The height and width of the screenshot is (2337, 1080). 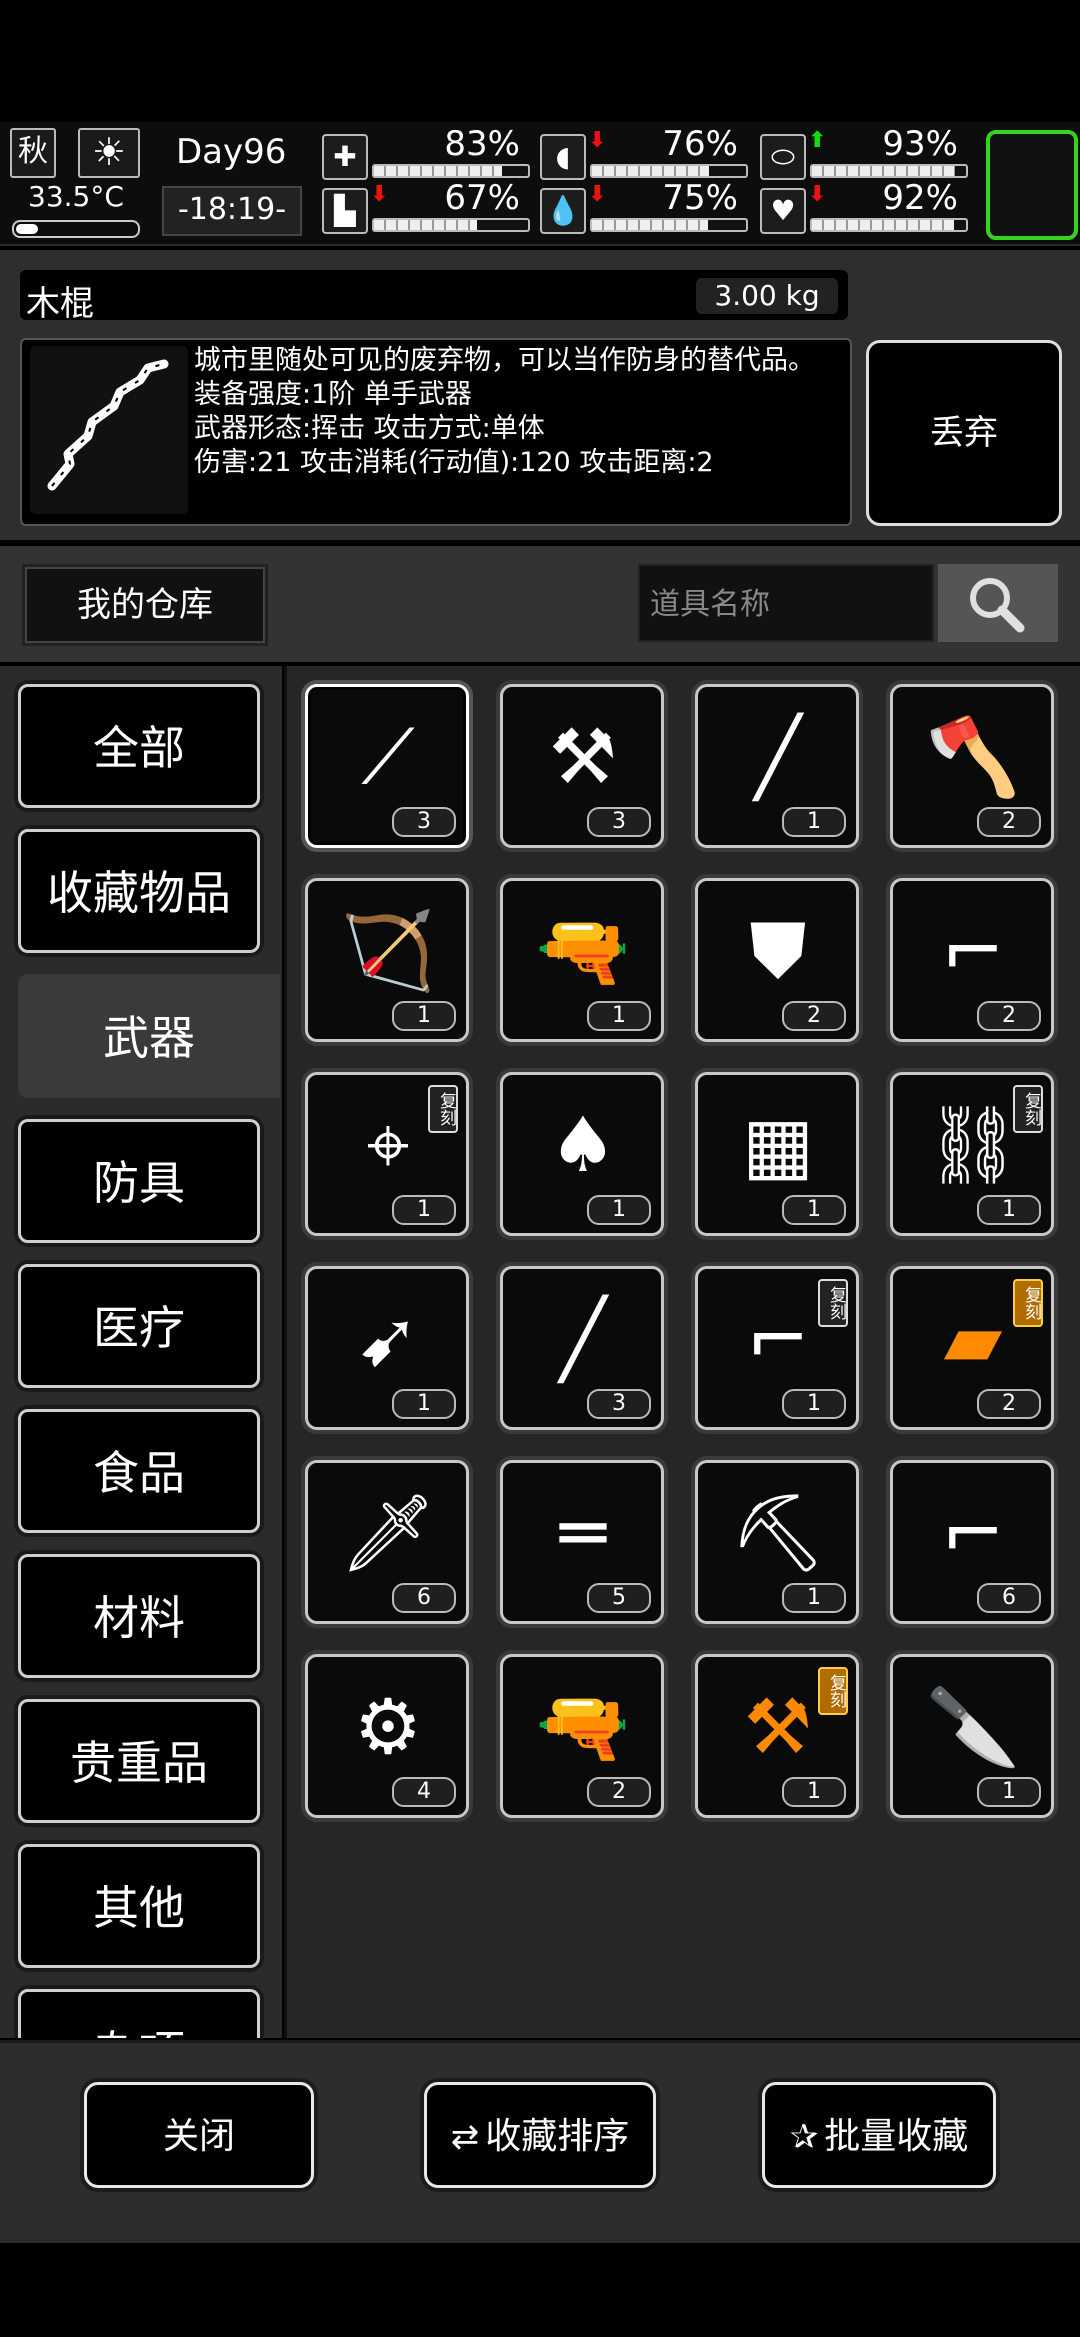 What do you see at coordinates (783, 211) in the screenshot?
I see `heart-icon: ♥` at bounding box center [783, 211].